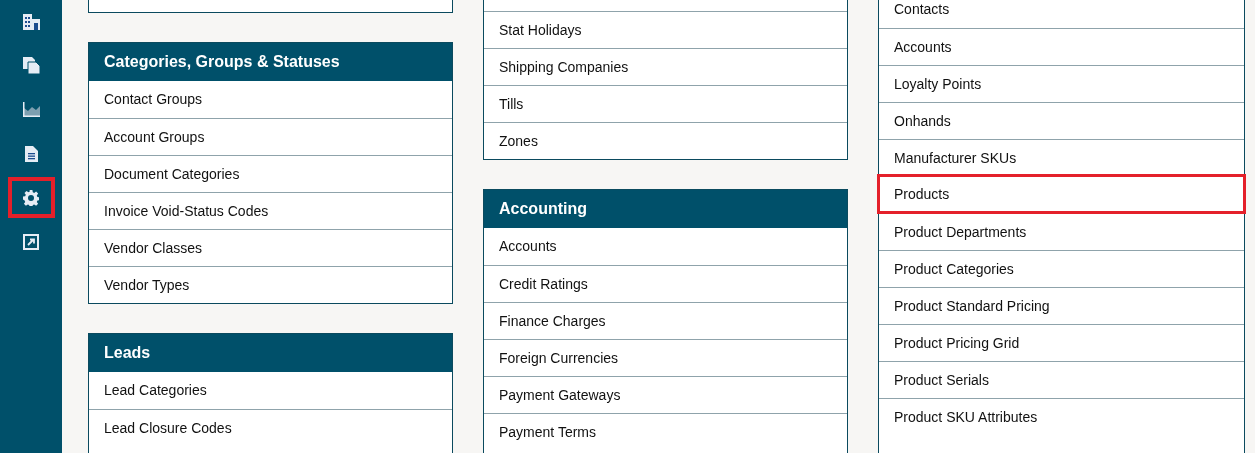 The height and width of the screenshot is (453, 1255). Describe the element at coordinates (270, 173) in the screenshot. I see `menu-link: Document Categories` at that location.